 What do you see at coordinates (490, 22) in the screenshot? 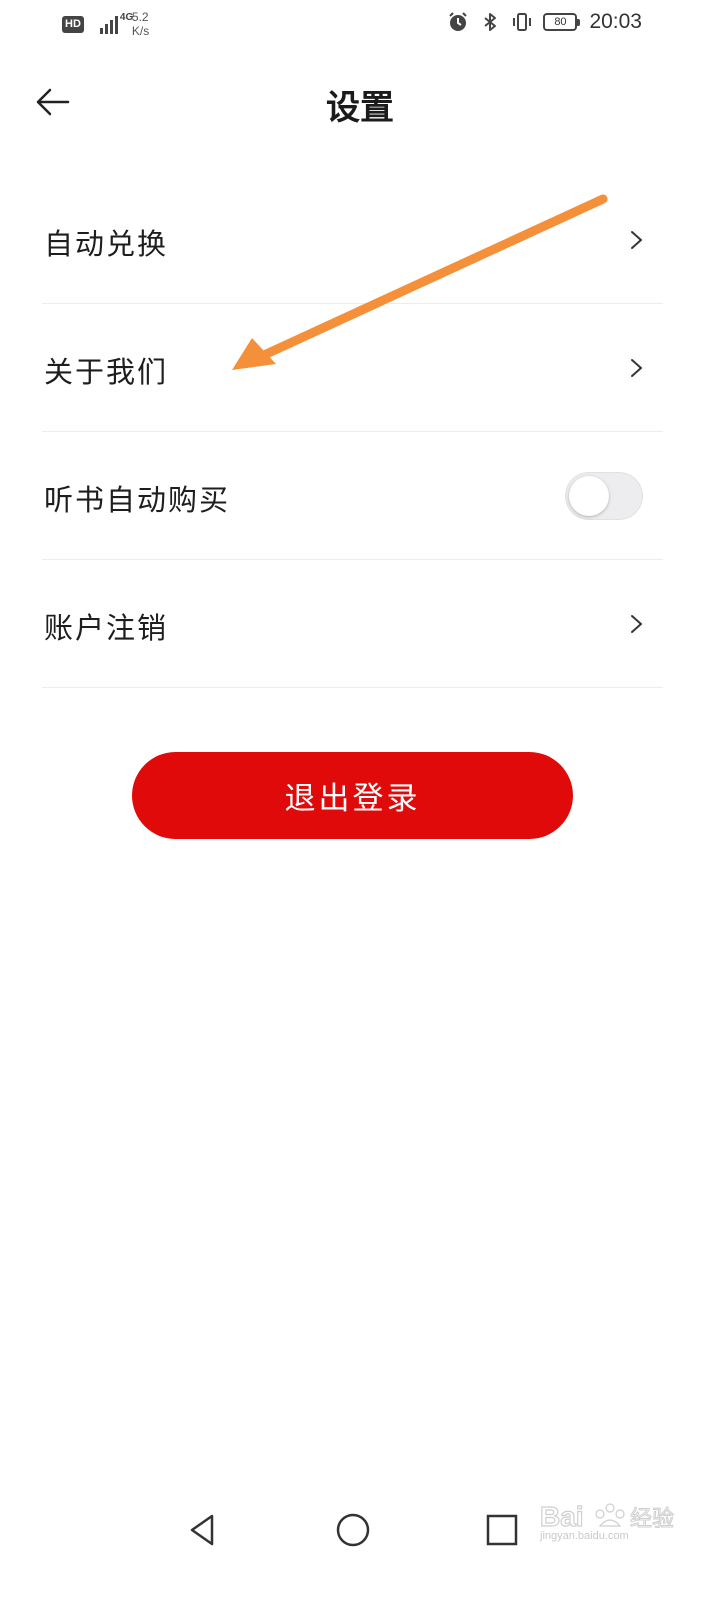
I see `bluetooth-icon` at bounding box center [490, 22].